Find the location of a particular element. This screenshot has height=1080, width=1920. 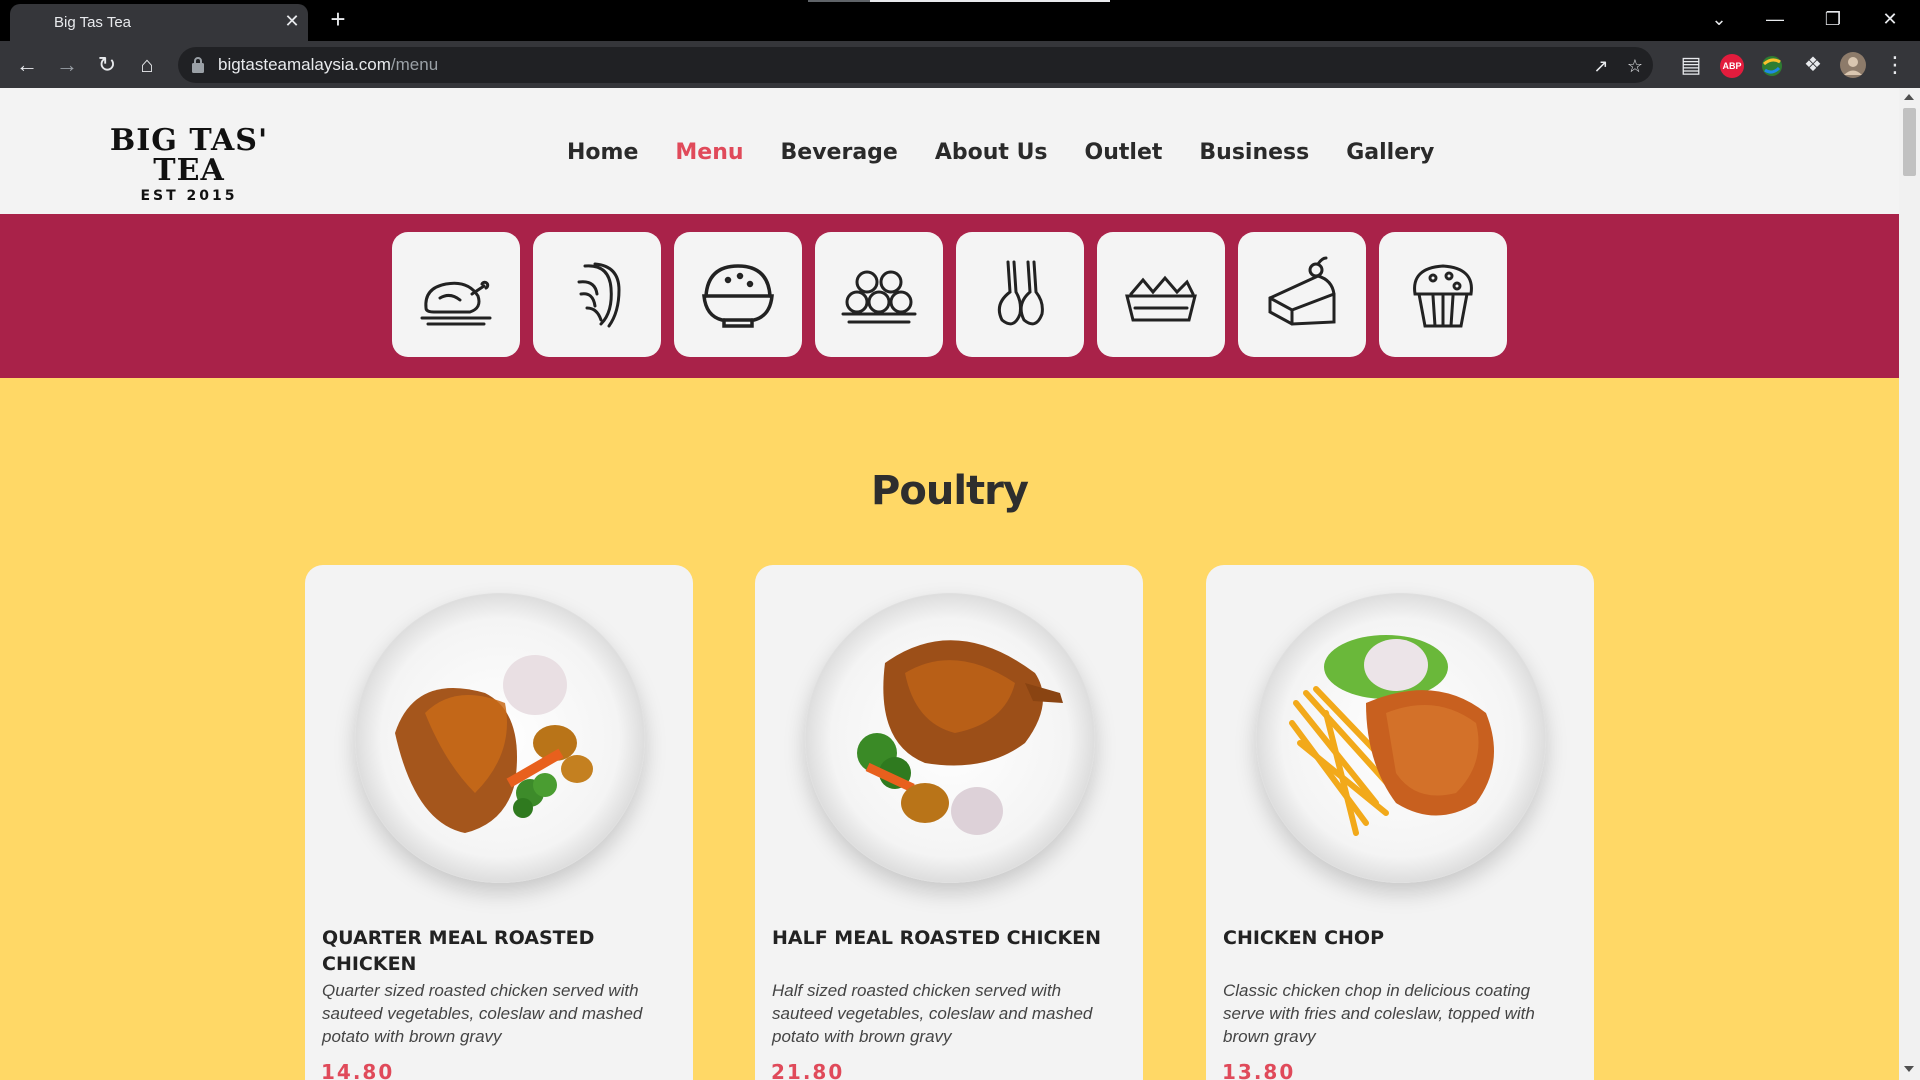

scroll-up-arrow-icon is located at coordinates (1909, 97).